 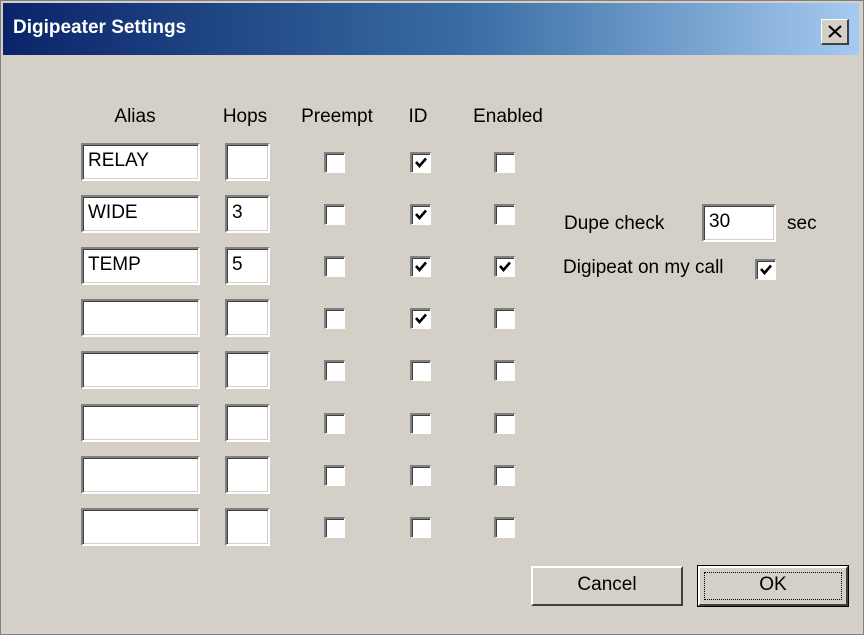 What do you see at coordinates (643, 267) in the screenshot?
I see `digipeat-on-my-call-label: Digipeat on my call` at bounding box center [643, 267].